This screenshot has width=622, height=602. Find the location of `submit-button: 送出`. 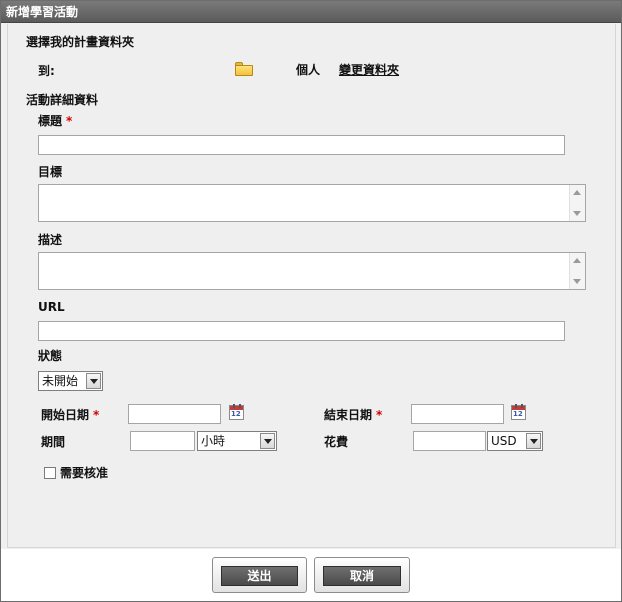

submit-button: 送出 is located at coordinates (259, 576).